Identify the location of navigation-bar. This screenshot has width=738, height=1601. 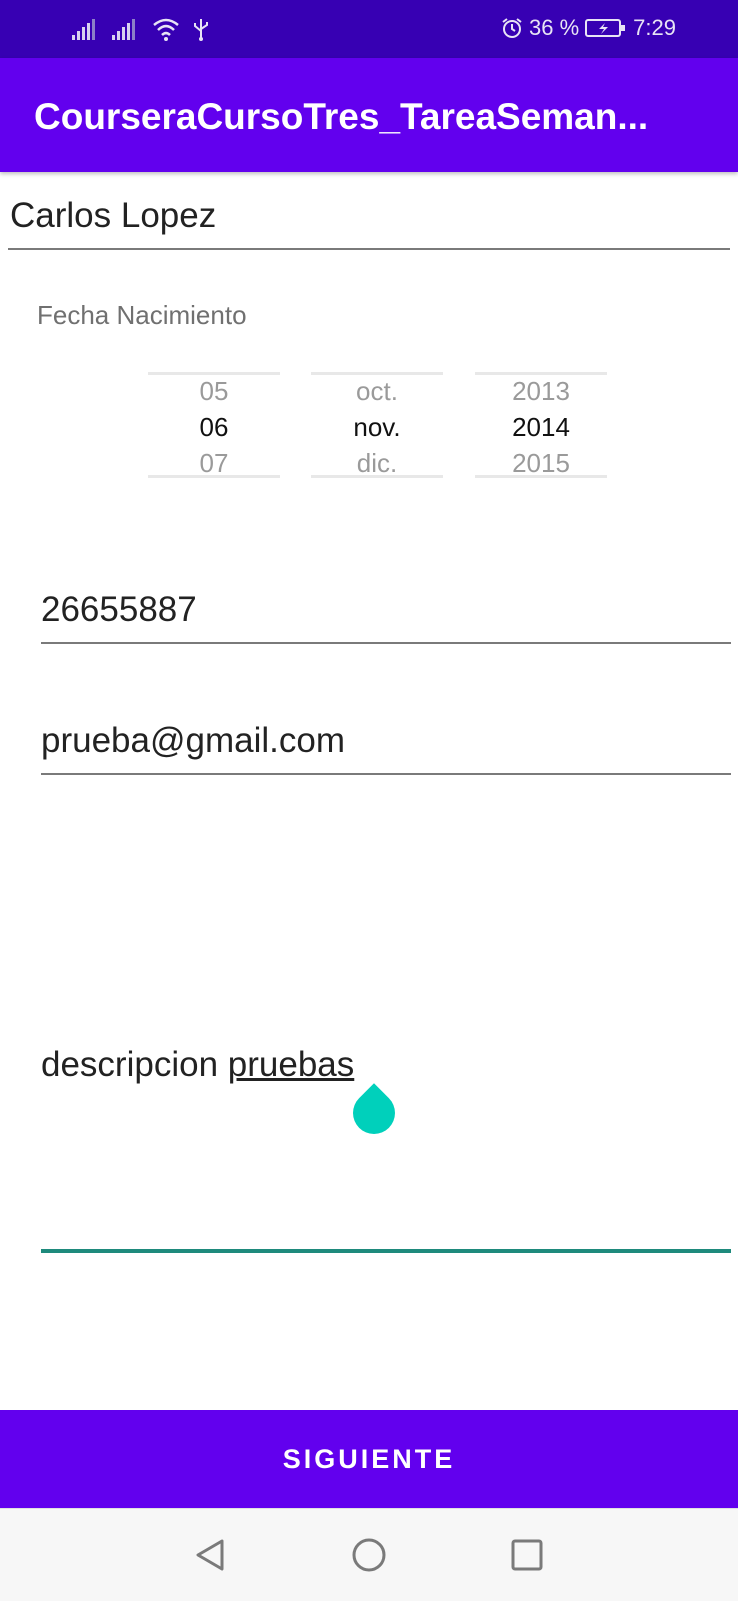
(369, 1554).